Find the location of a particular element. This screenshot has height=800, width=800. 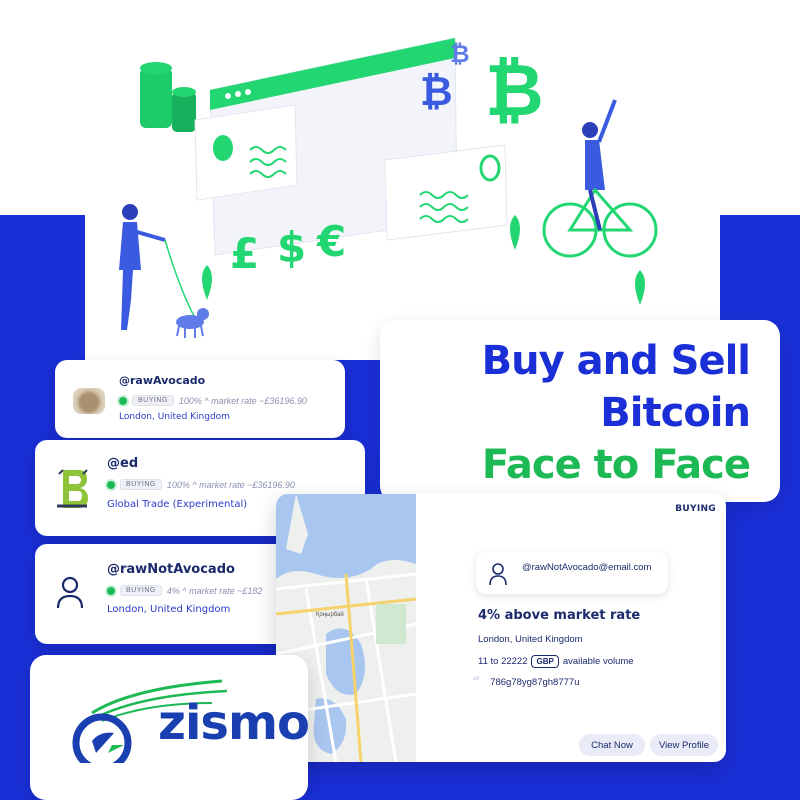

listing-username: @rawAvocado is located at coordinates (162, 380).